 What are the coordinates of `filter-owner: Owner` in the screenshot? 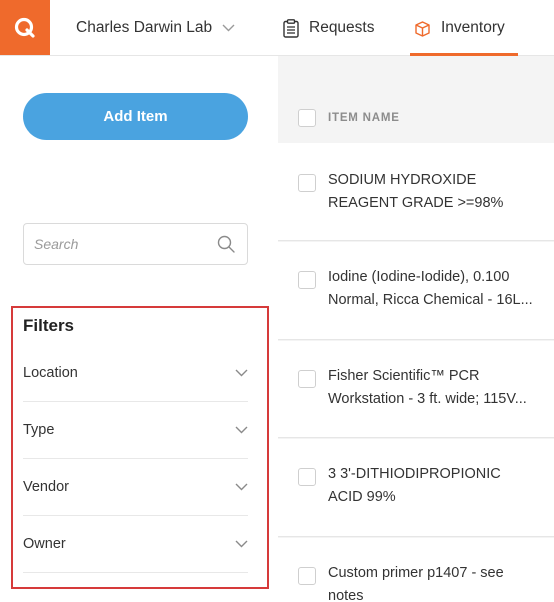 It's located at (135, 544).